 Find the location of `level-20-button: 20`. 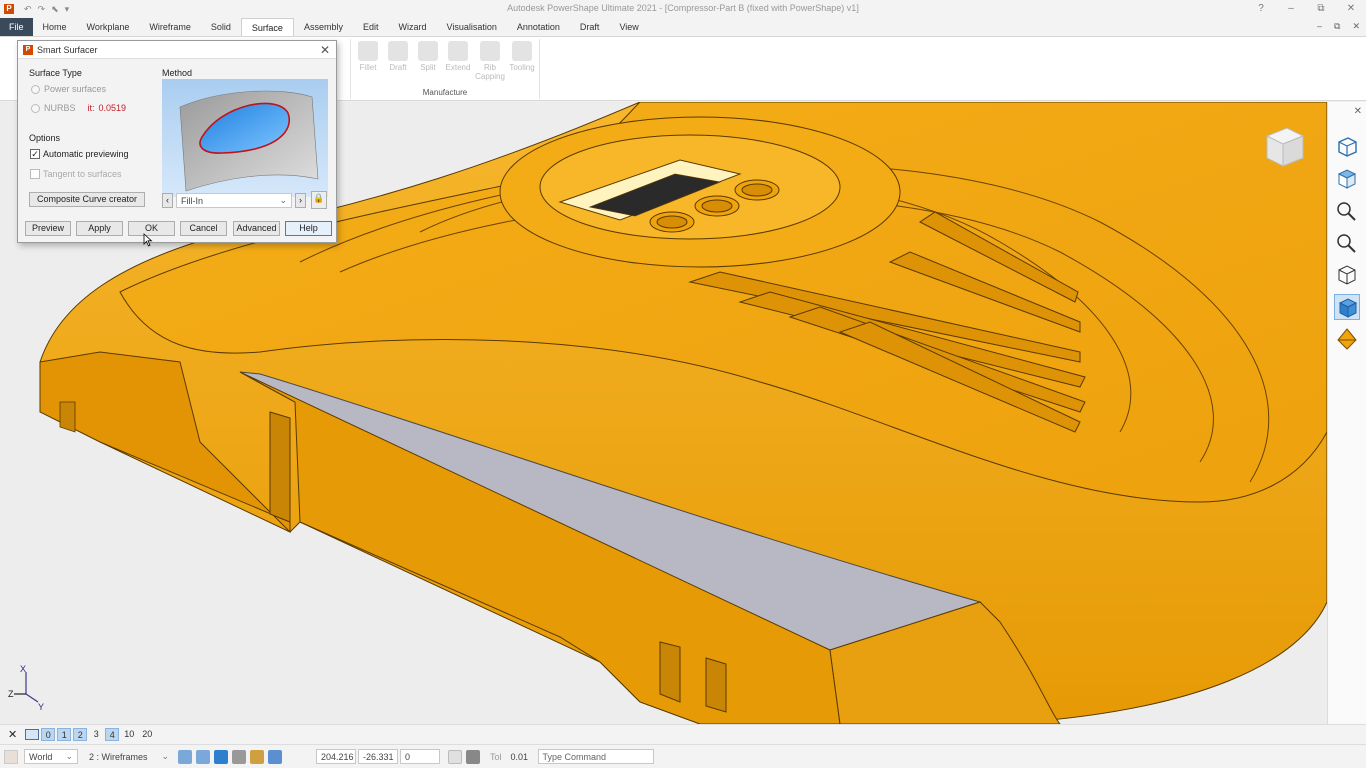

level-20-button: 20 is located at coordinates (147, 734).